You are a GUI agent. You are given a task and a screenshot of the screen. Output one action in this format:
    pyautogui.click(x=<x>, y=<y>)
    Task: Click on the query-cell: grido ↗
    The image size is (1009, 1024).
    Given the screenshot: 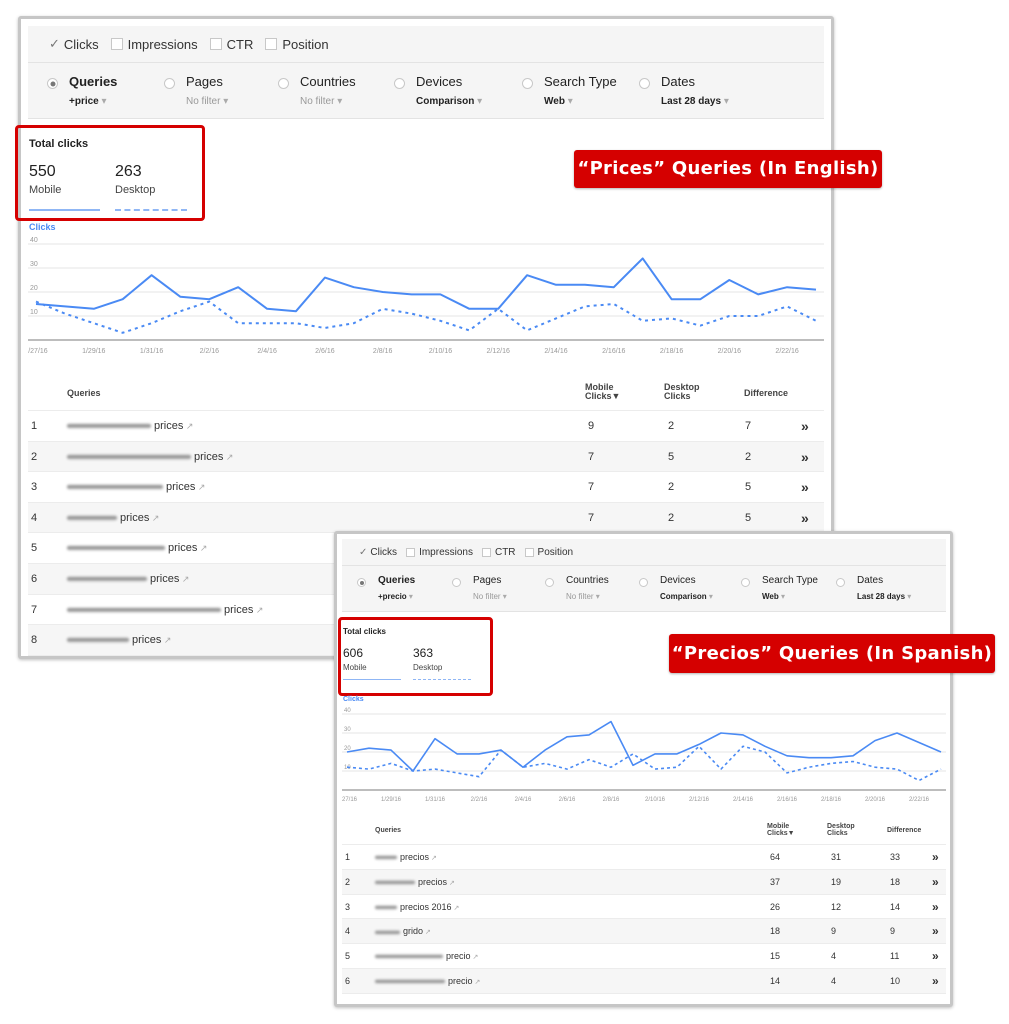 What is the action you would take?
    pyautogui.click(x=403, y=931)
    